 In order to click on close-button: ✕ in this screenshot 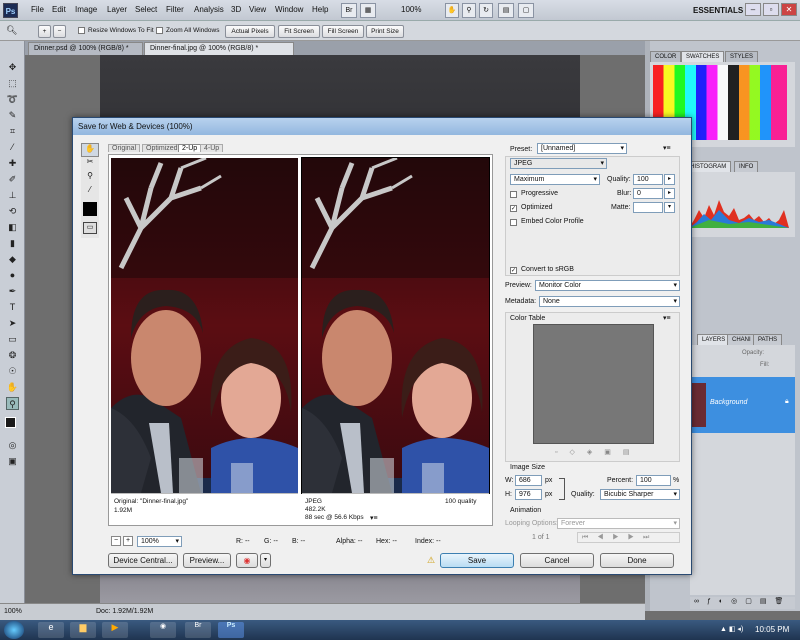, I will do `click(789, 9)`.